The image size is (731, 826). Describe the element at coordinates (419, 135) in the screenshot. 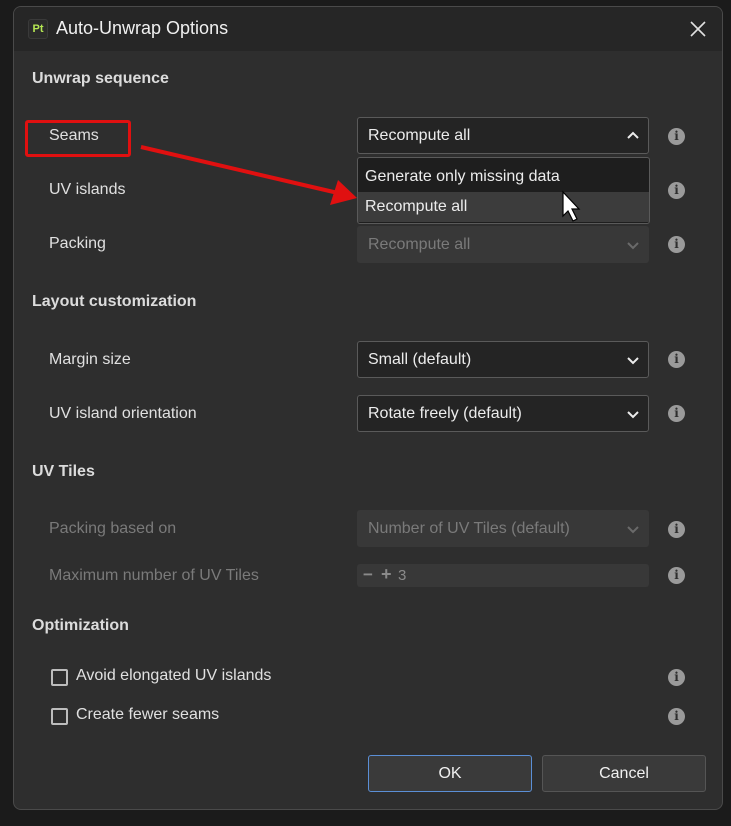

I see `seams-dropdown-value: Recompute all` at that location.